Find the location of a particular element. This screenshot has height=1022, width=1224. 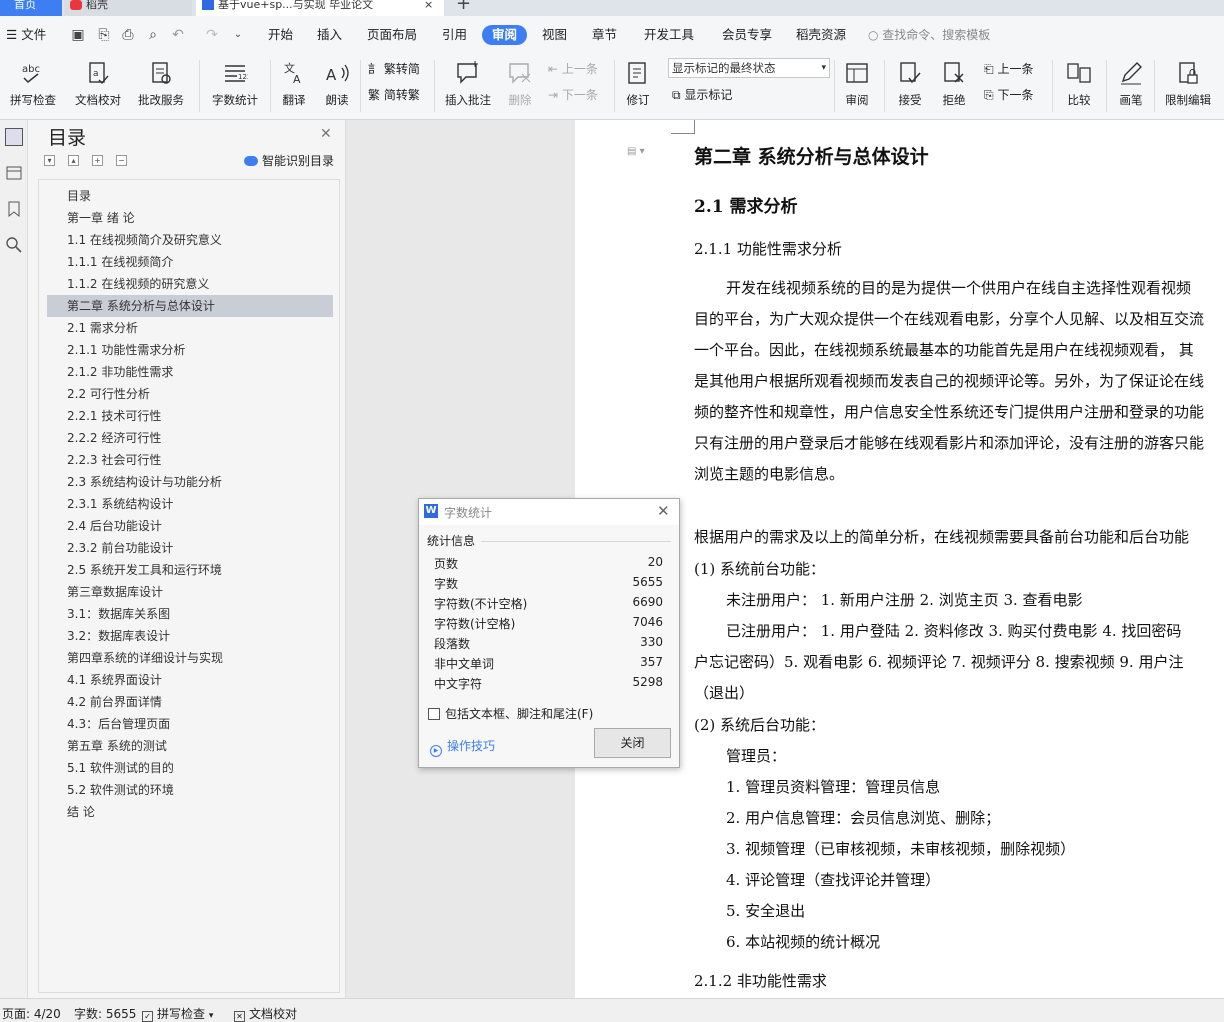

word-count-indicator: 字数: 5655 is located at coordinates (105, 1013).